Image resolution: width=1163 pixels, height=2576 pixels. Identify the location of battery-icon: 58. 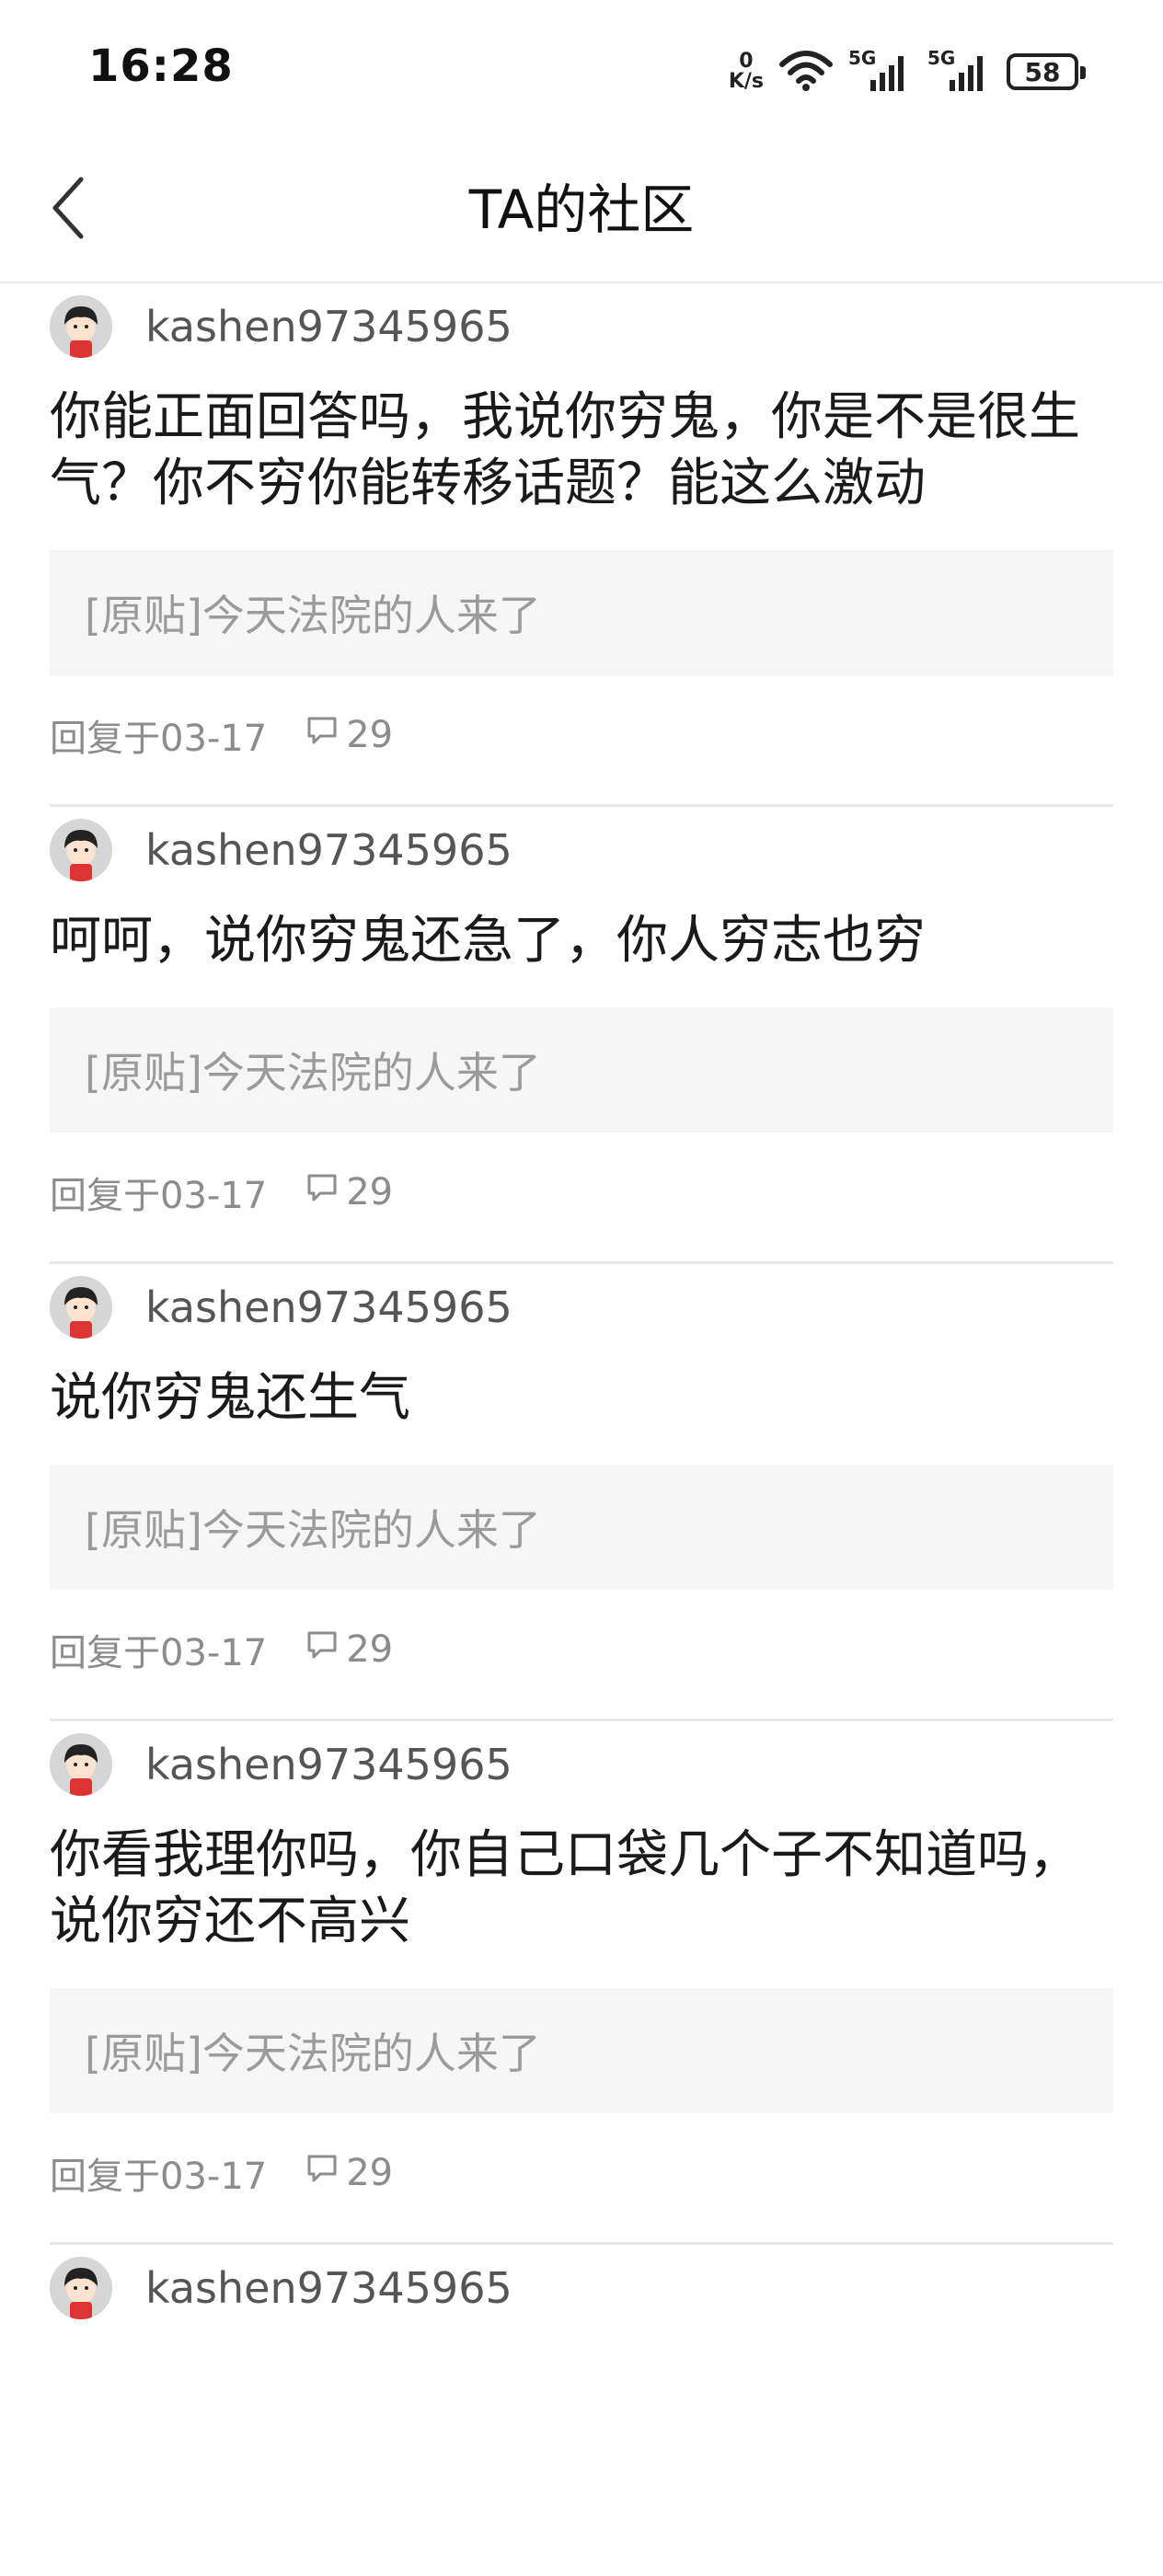
(1047, 71).